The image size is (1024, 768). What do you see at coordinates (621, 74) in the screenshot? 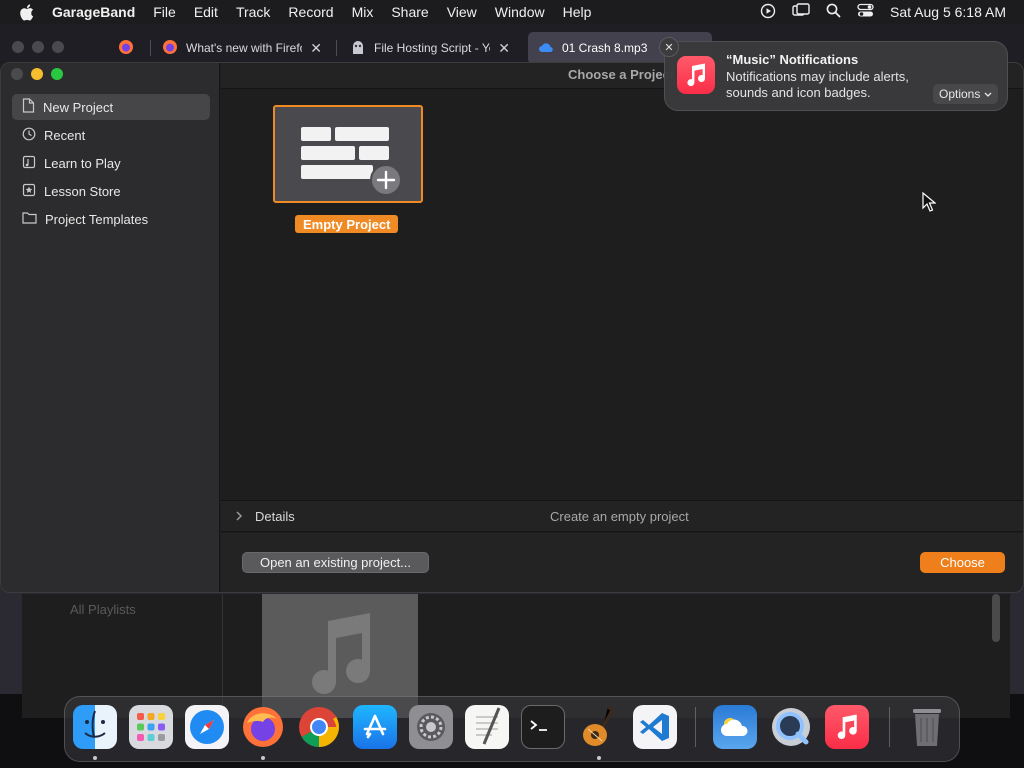
I see `window-title: Choose a Project` at bounding box center [621, 74].